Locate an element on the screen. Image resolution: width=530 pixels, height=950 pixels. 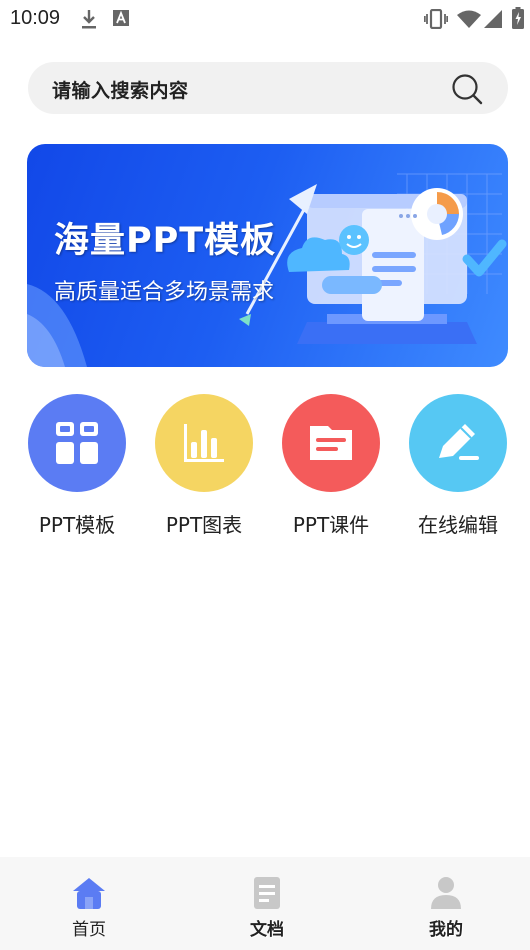
pen-icon is located at coordinates (459, 442).